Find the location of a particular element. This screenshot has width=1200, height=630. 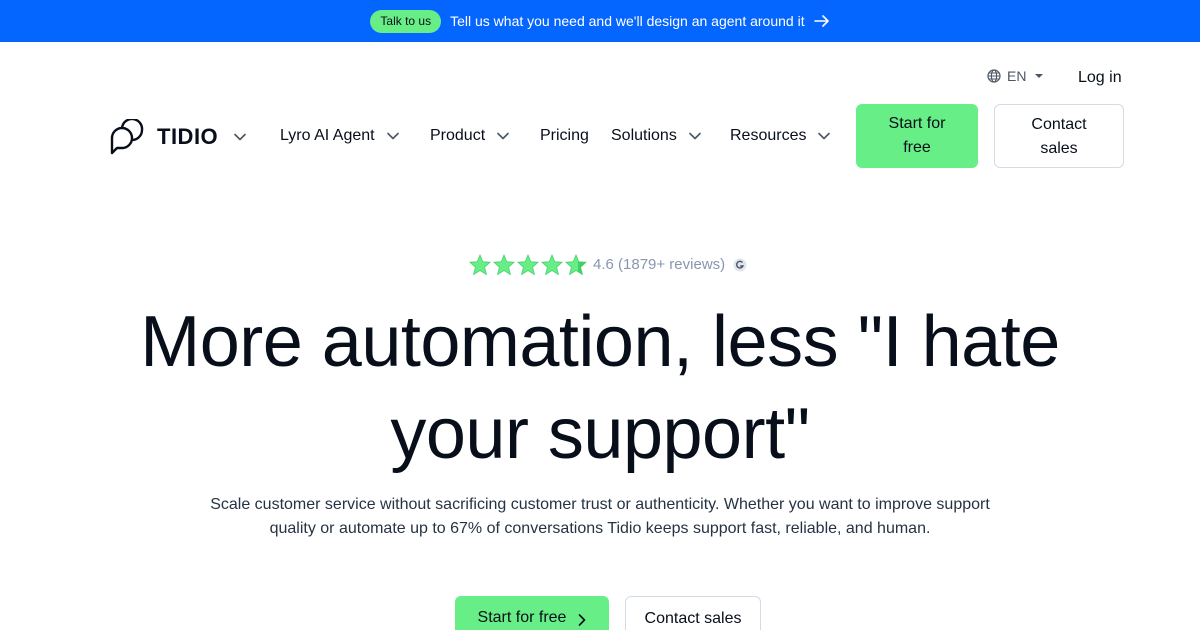

nav-item-label: Product is located at coordinates (458, 135).